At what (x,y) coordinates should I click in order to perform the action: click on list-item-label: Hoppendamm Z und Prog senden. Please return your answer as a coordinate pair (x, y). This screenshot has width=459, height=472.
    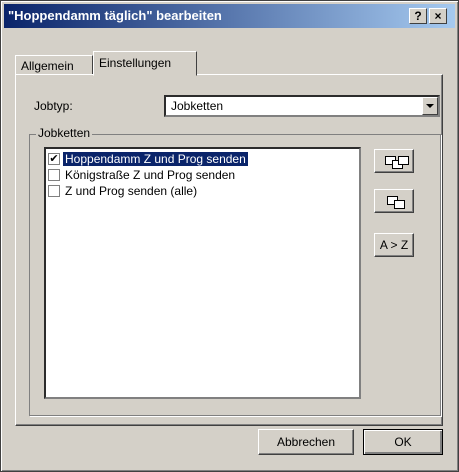
    Looking at the image, I should click on (155, 159).